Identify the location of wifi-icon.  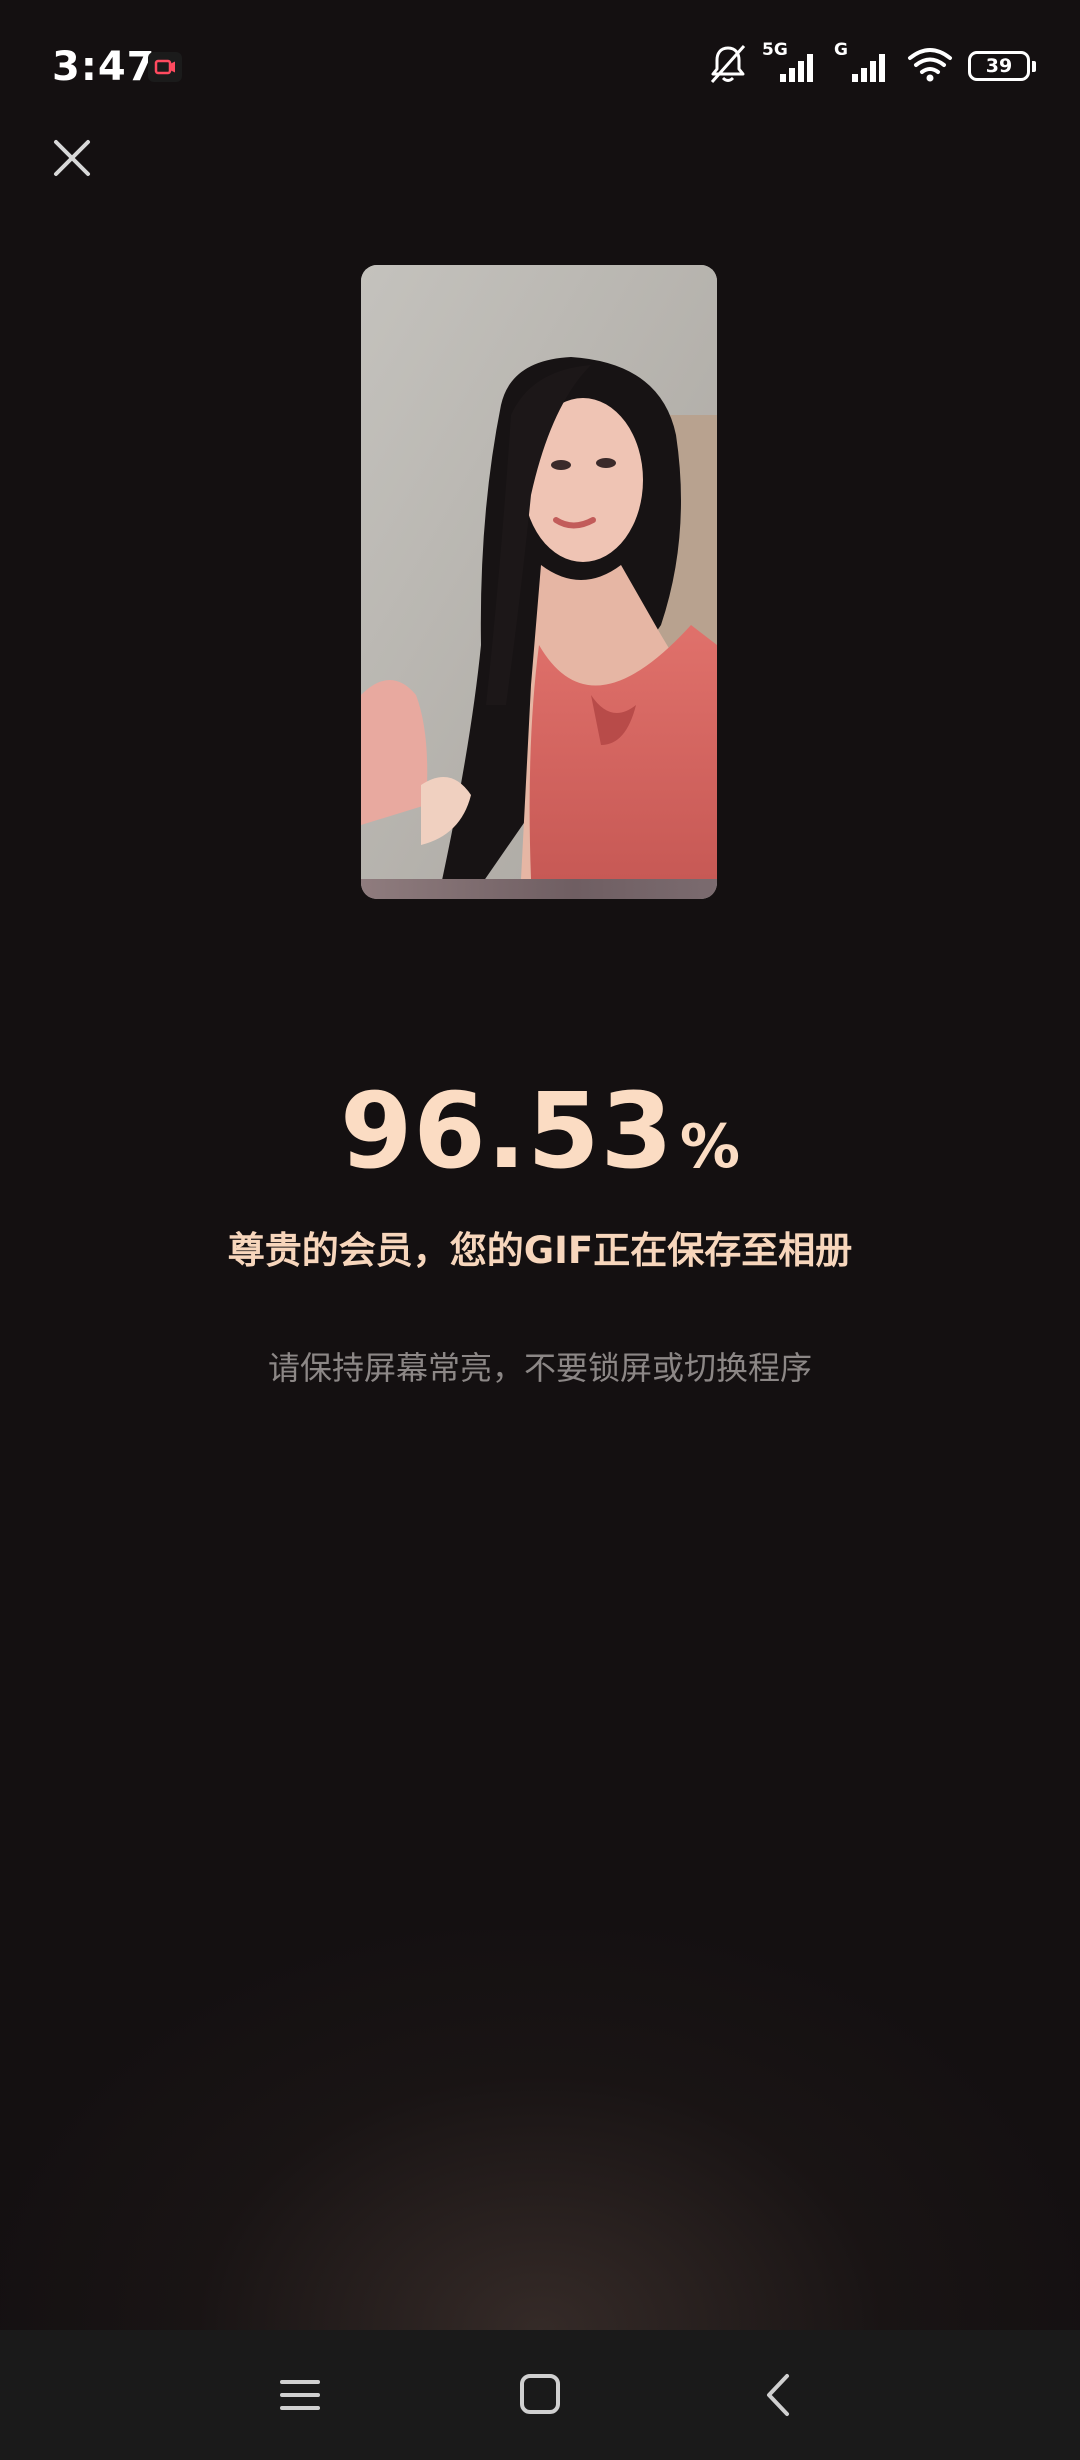
(930, 66).